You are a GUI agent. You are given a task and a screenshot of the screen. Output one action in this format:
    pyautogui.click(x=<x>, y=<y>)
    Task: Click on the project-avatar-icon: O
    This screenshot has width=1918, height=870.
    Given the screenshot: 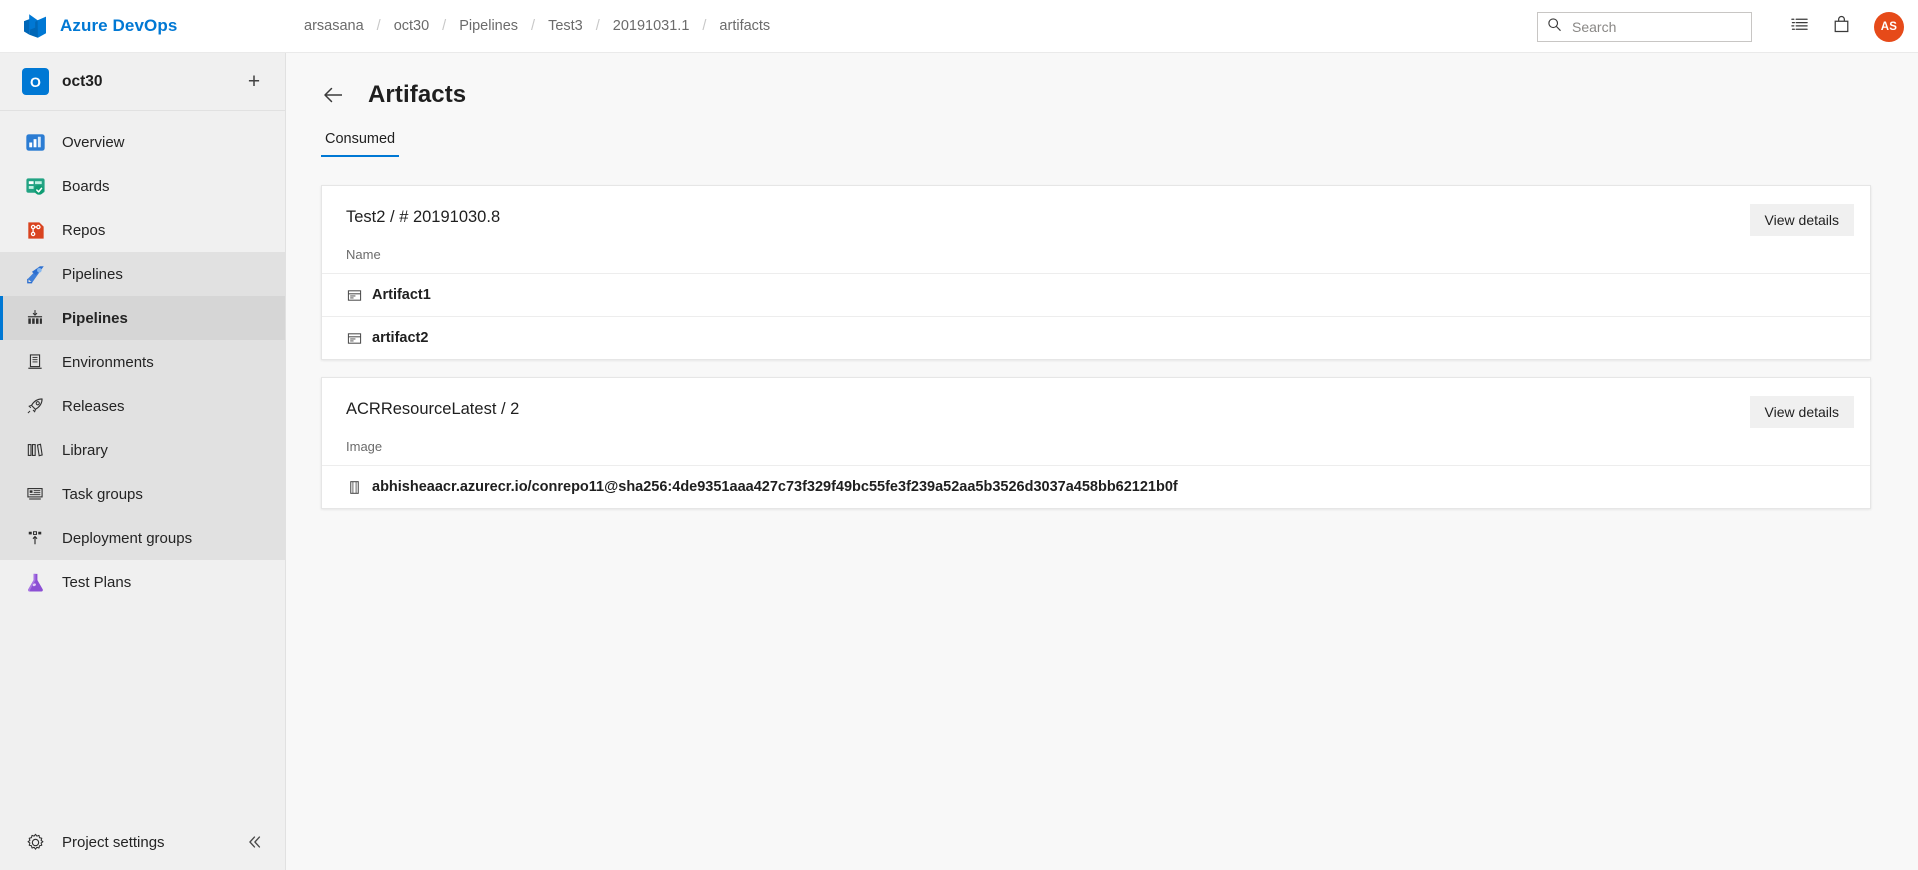 What is the action you would take?
    pyautogui.click(x=35, y=81)
    